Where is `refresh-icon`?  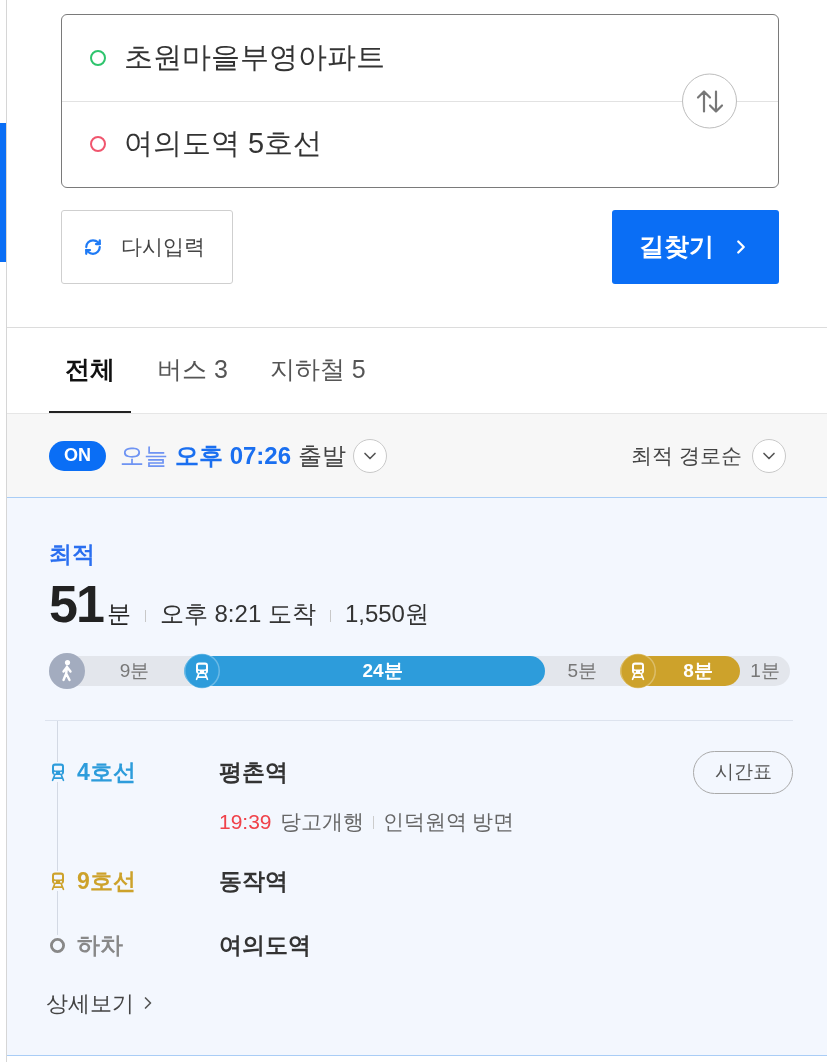 refresh-icon is located at coordinates (93, 247).